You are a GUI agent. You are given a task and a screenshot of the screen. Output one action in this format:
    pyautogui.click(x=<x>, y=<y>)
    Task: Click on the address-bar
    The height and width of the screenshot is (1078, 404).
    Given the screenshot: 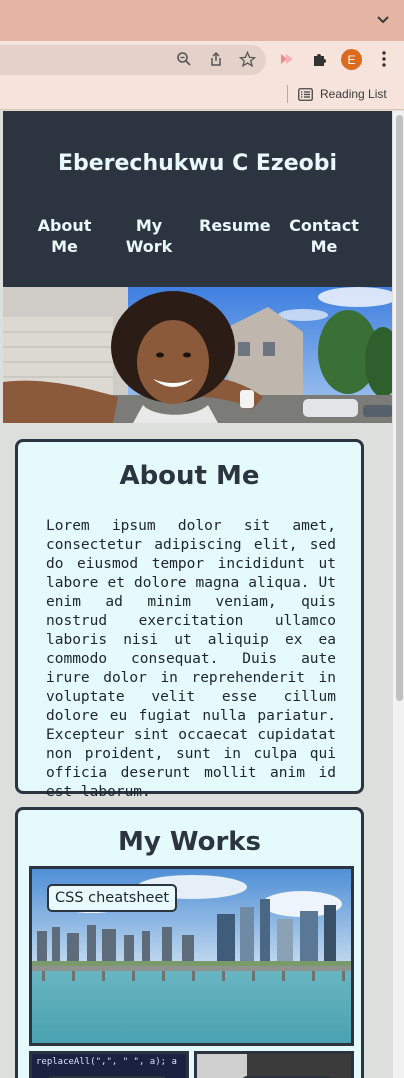 What is the action you would take?
    pyautogui.click(x=133, y=60)
    